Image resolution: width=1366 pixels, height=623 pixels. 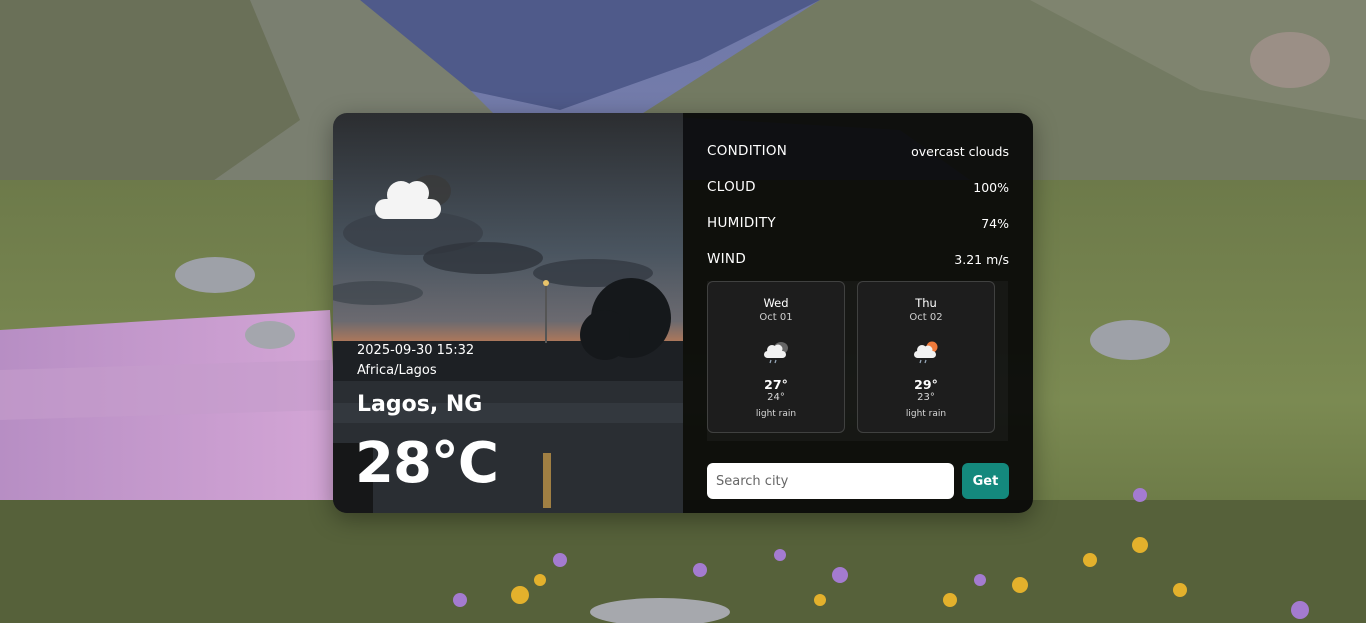 I want to click on forecast-date: Oct 02, so click(x=926, y=317).